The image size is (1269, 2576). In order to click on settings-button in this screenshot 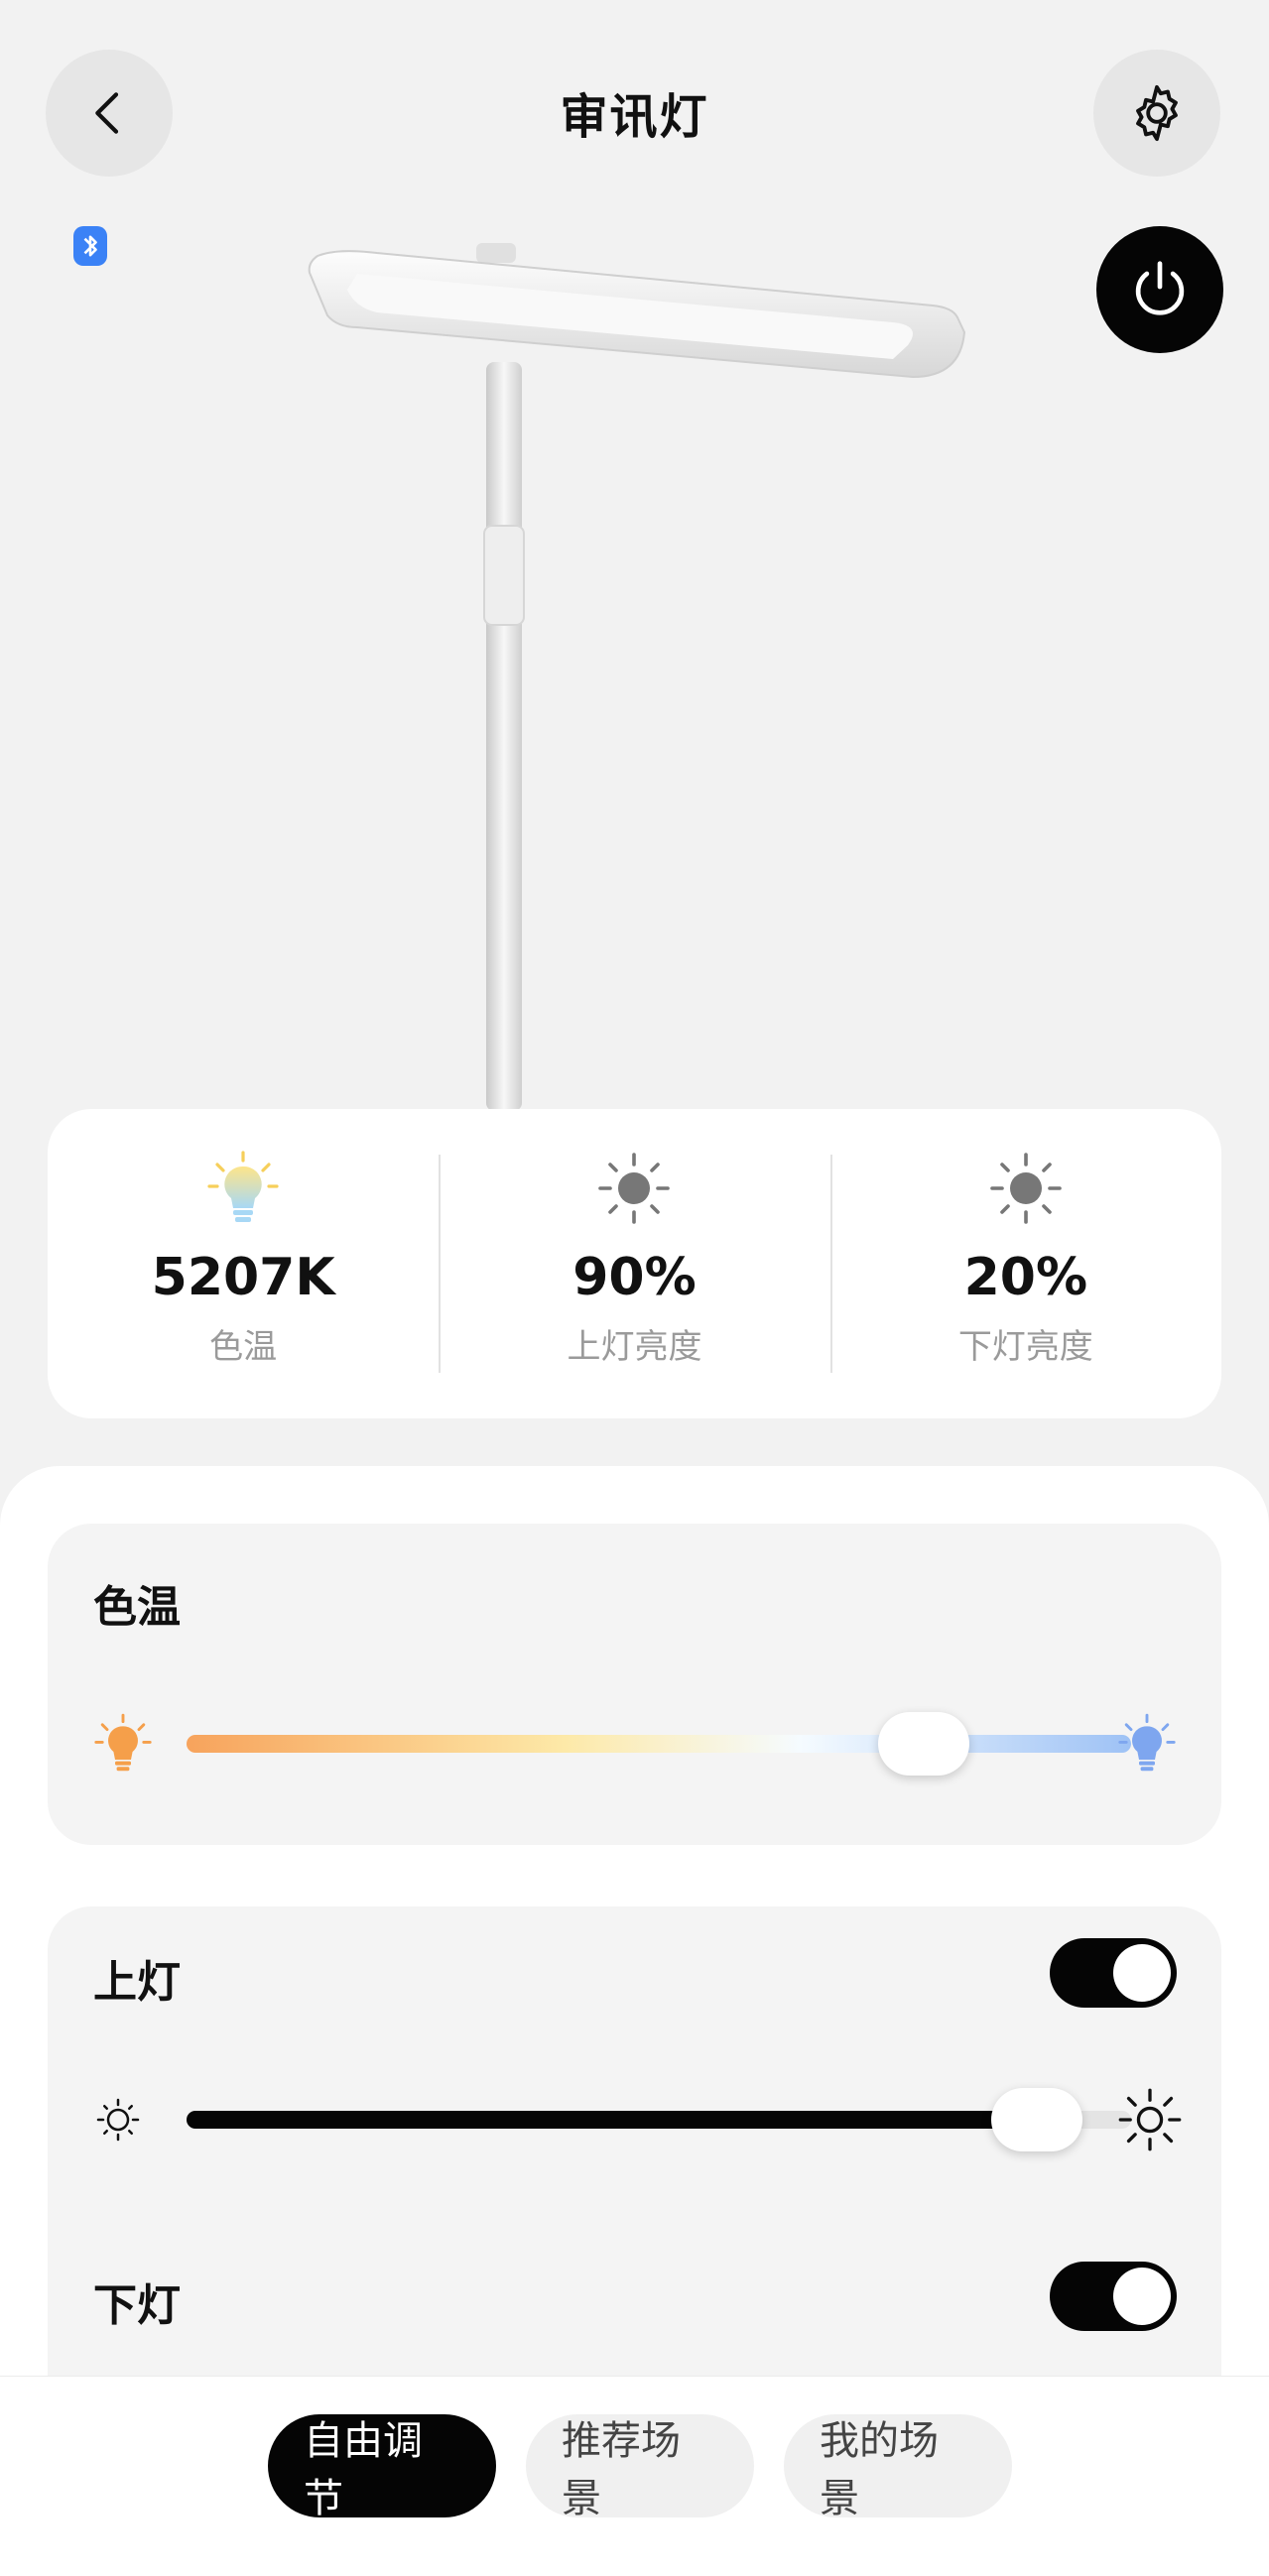, I will do `click(1156, 113)`.